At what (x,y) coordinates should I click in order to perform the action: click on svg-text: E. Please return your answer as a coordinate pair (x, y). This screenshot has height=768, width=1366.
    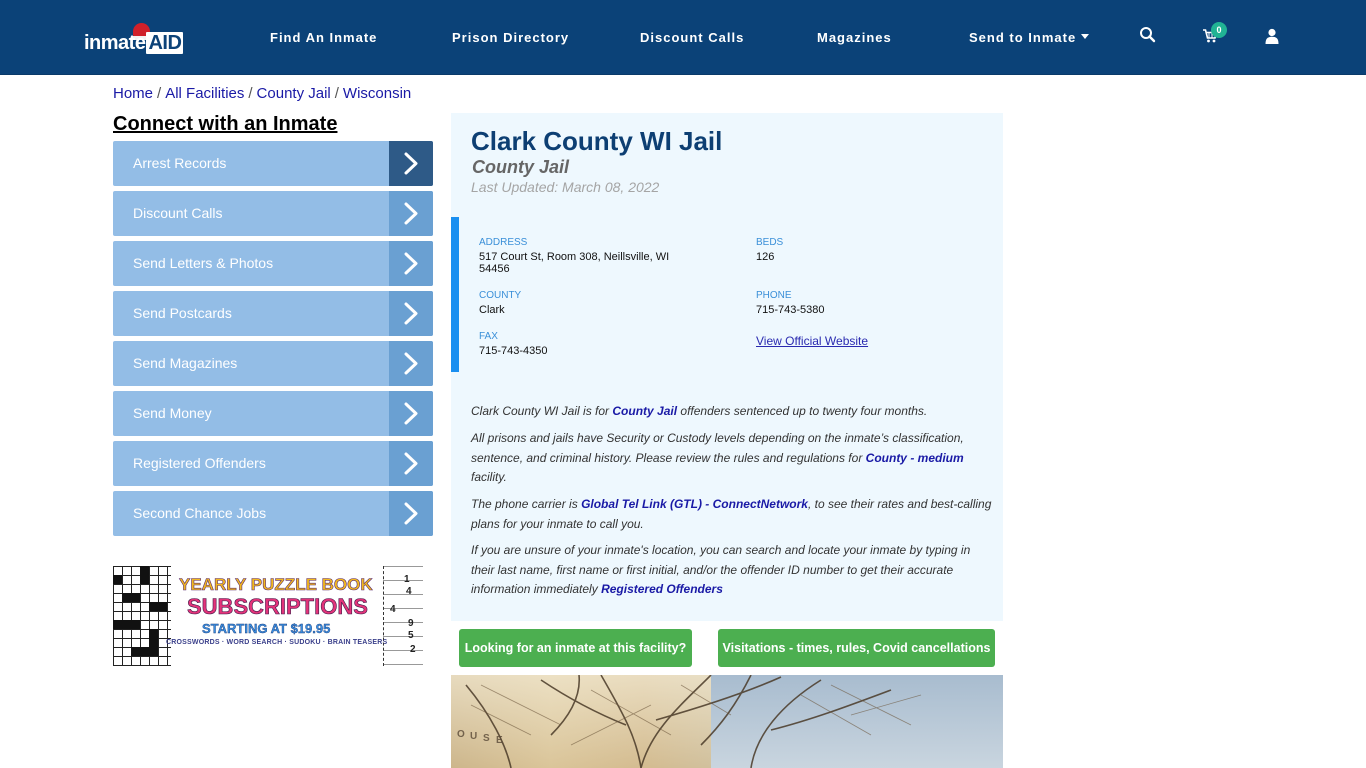
    Looking at the image, I should click on (499, 740).